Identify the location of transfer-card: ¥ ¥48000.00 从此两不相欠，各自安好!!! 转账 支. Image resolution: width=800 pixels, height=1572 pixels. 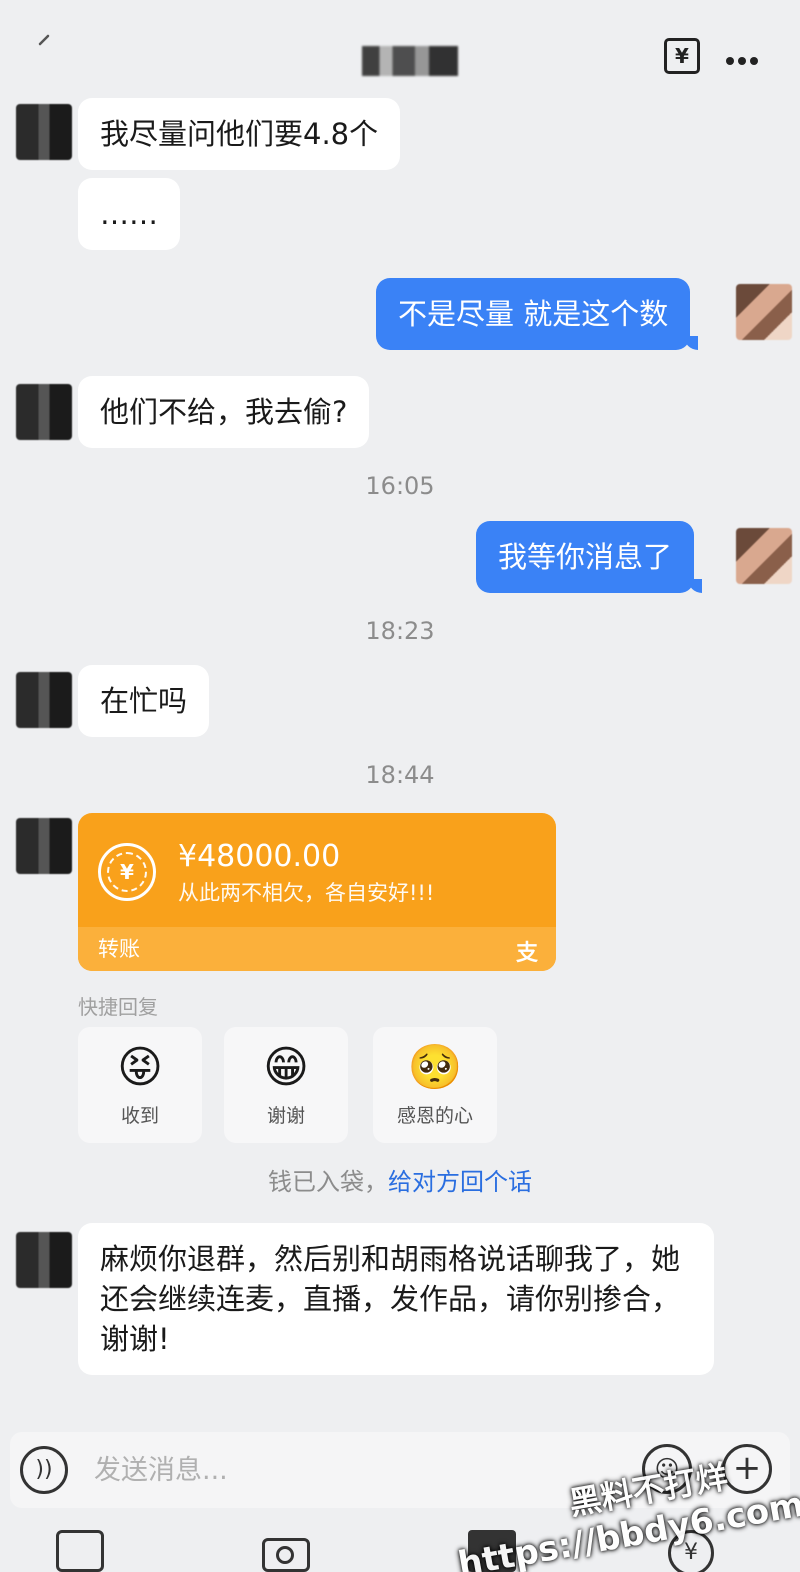
(317, 892).